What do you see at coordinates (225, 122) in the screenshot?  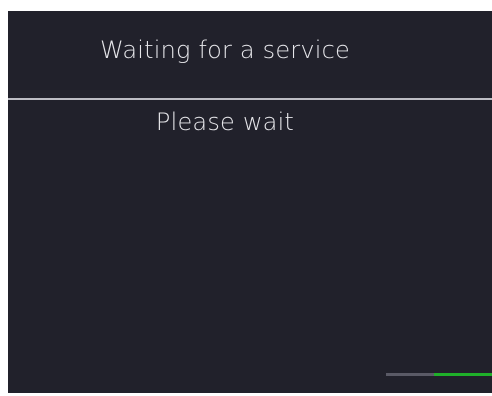 I see `status-message: Please wait` at bounding box center [225, 122].